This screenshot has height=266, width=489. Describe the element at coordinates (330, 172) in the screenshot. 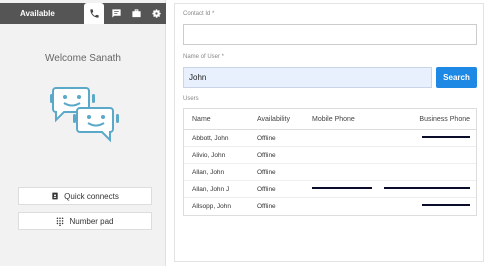

I see `table-row: Allan, John Offline` at that location.